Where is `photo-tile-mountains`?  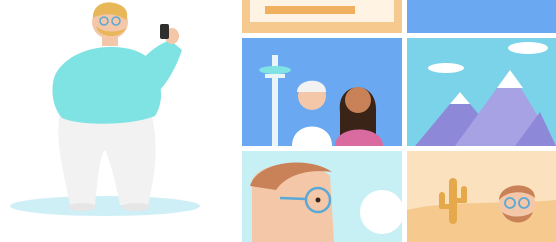 photo-tile-mountains is located at coordinates (481, 92).